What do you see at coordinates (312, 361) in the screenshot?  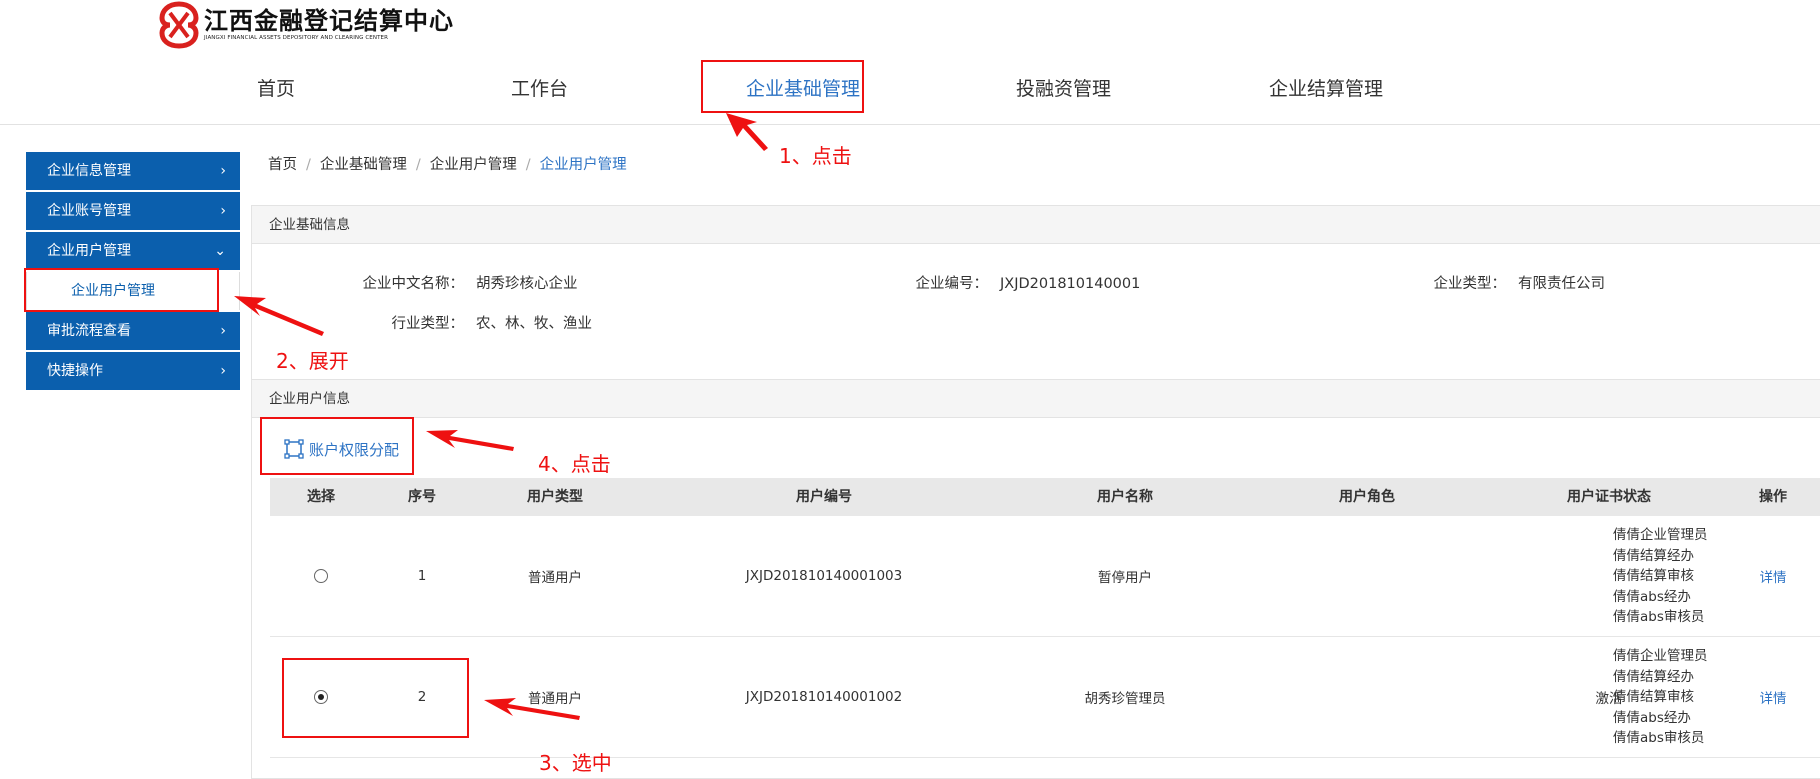 I see `annotation-step2: 2、展开` at bounding box center [312, 361].